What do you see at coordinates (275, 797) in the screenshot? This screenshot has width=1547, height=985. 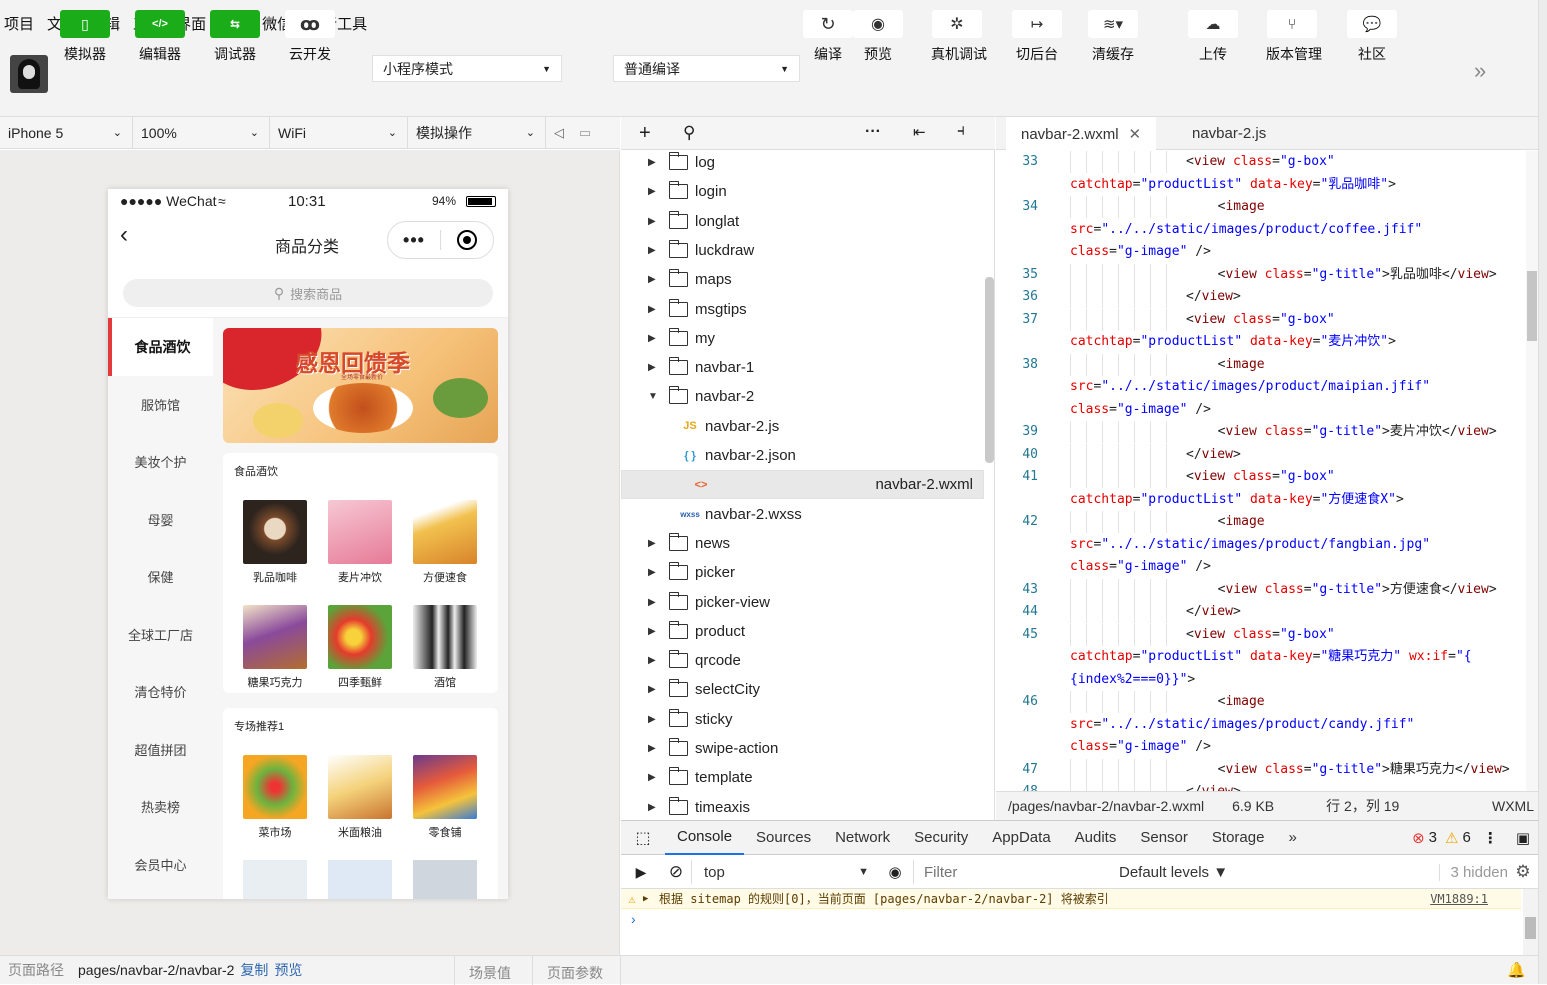 I see `product-item: 菜市场` at bounding box center [275, 797].